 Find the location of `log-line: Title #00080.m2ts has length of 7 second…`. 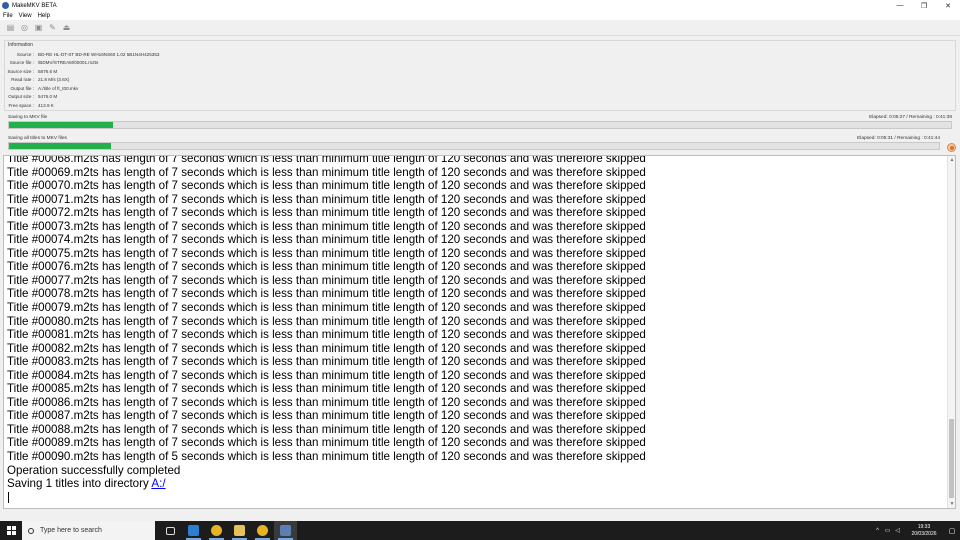

log-line: Title #00080.m2ts has length of 7 second… is located at coordinates (326, 321).